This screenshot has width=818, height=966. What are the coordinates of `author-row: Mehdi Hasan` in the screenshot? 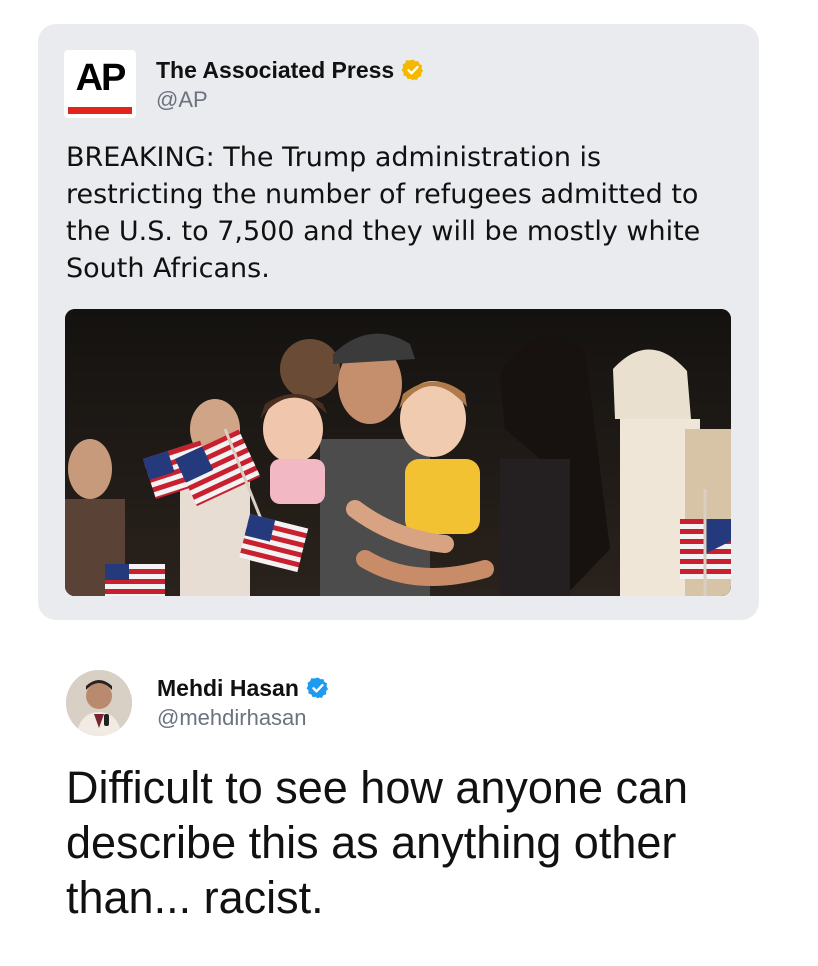 It's located at (243, 688).